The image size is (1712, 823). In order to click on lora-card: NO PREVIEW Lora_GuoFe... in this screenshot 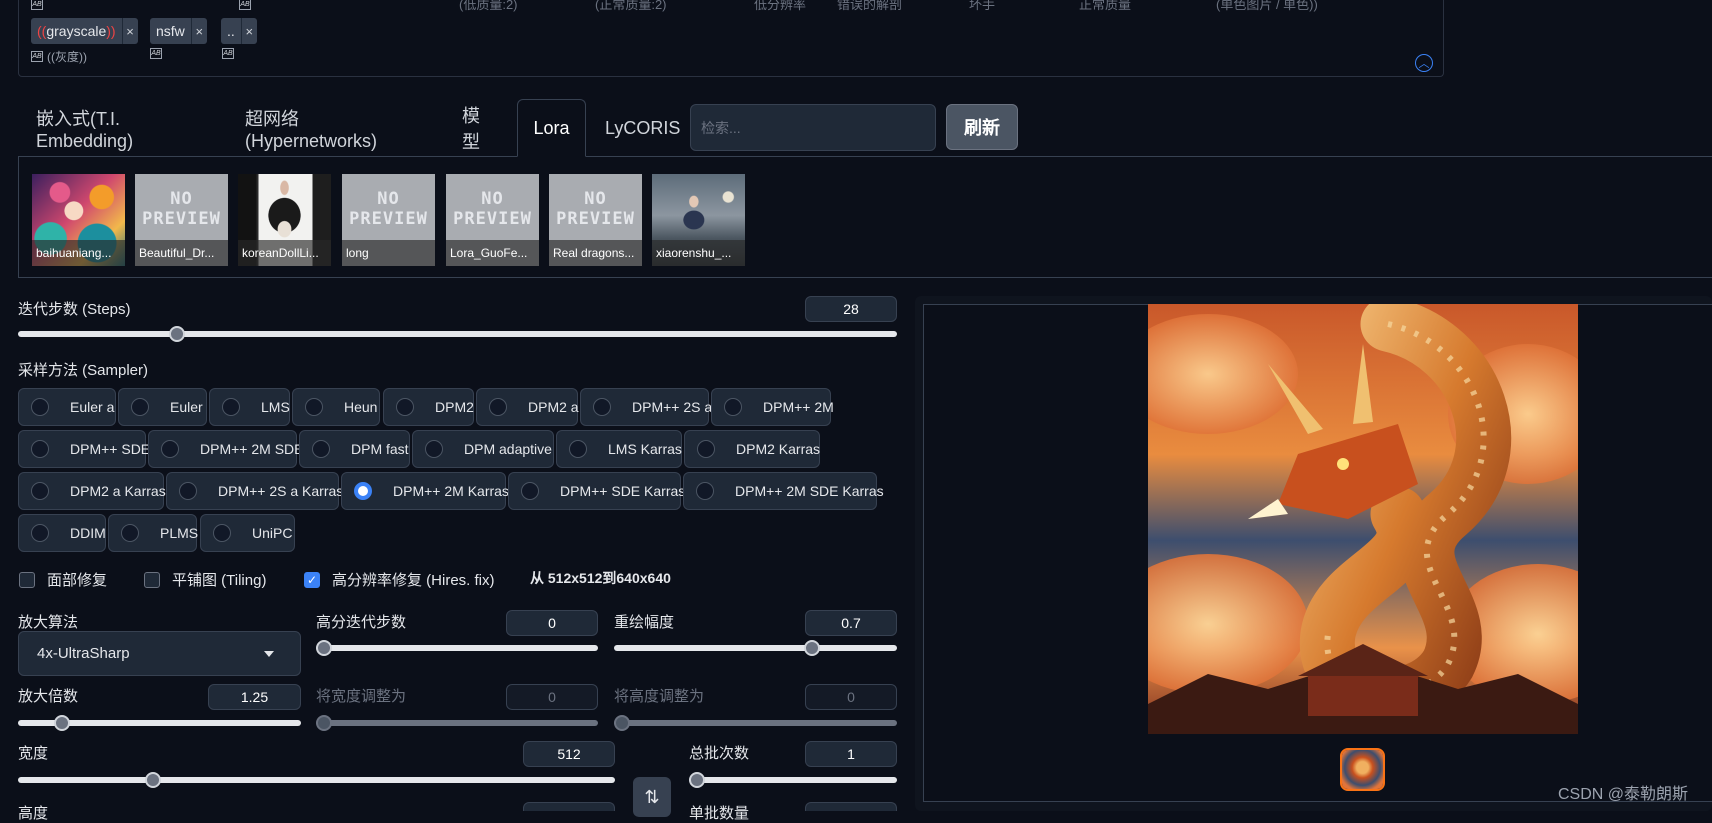, I will do `click(492, 220)`.